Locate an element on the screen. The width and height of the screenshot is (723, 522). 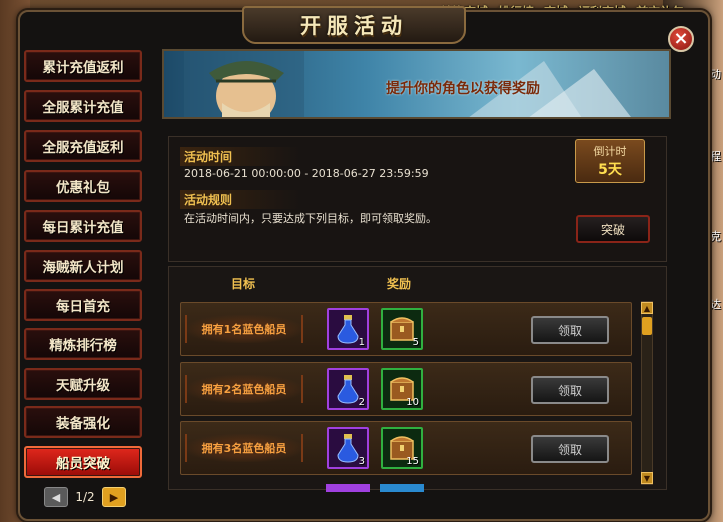
rules-heading: 活动规则 is located at coordinates (240, 199).